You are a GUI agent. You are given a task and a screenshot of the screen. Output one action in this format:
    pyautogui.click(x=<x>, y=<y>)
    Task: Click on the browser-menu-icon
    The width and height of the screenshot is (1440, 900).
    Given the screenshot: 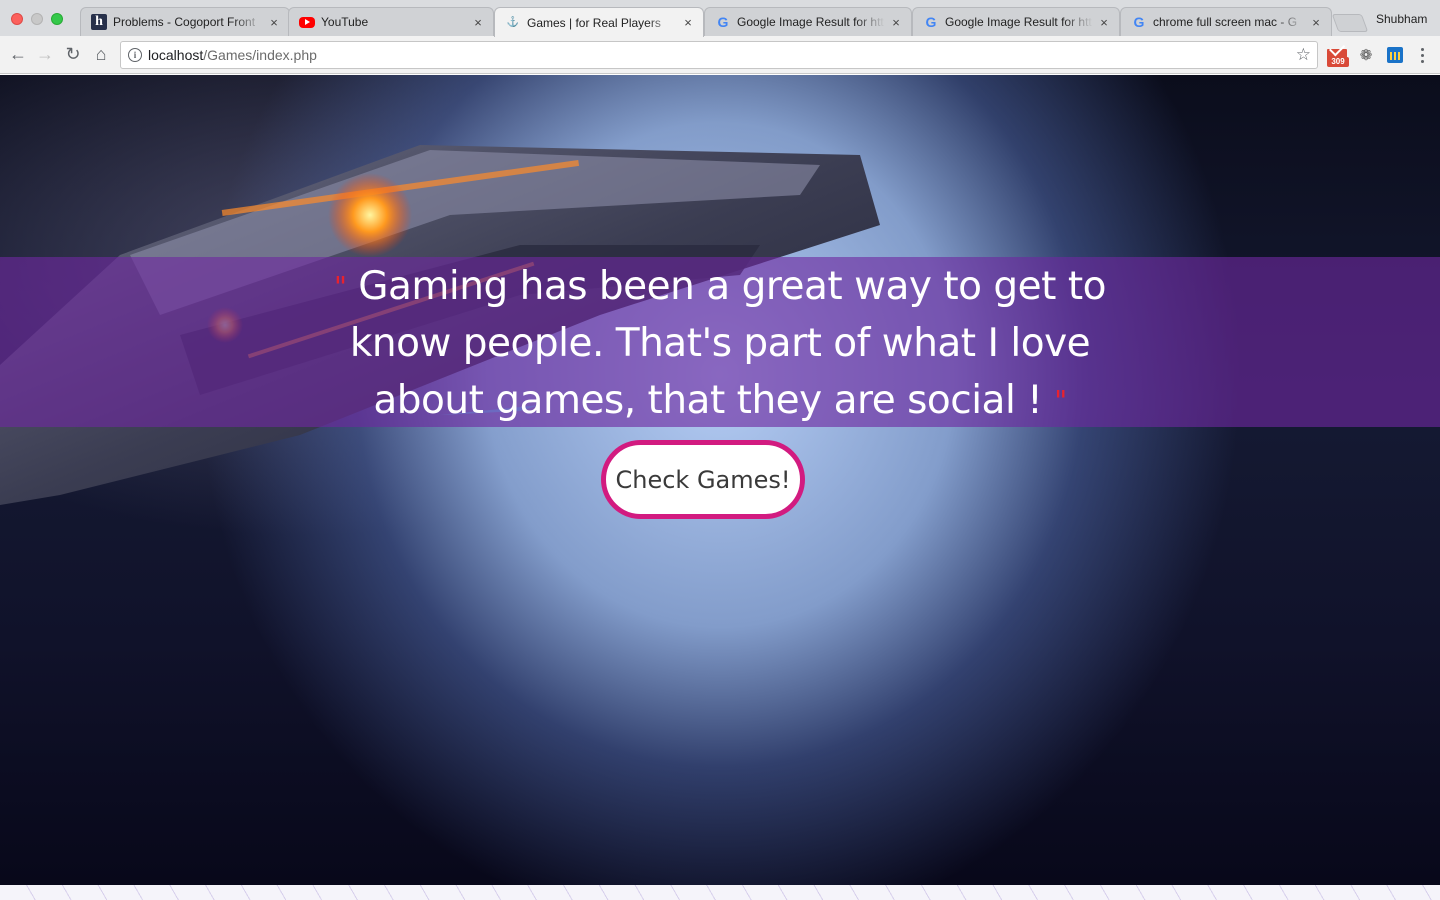 What is the action you would take?
    pyautogui.click(x=1422, y=55)
    